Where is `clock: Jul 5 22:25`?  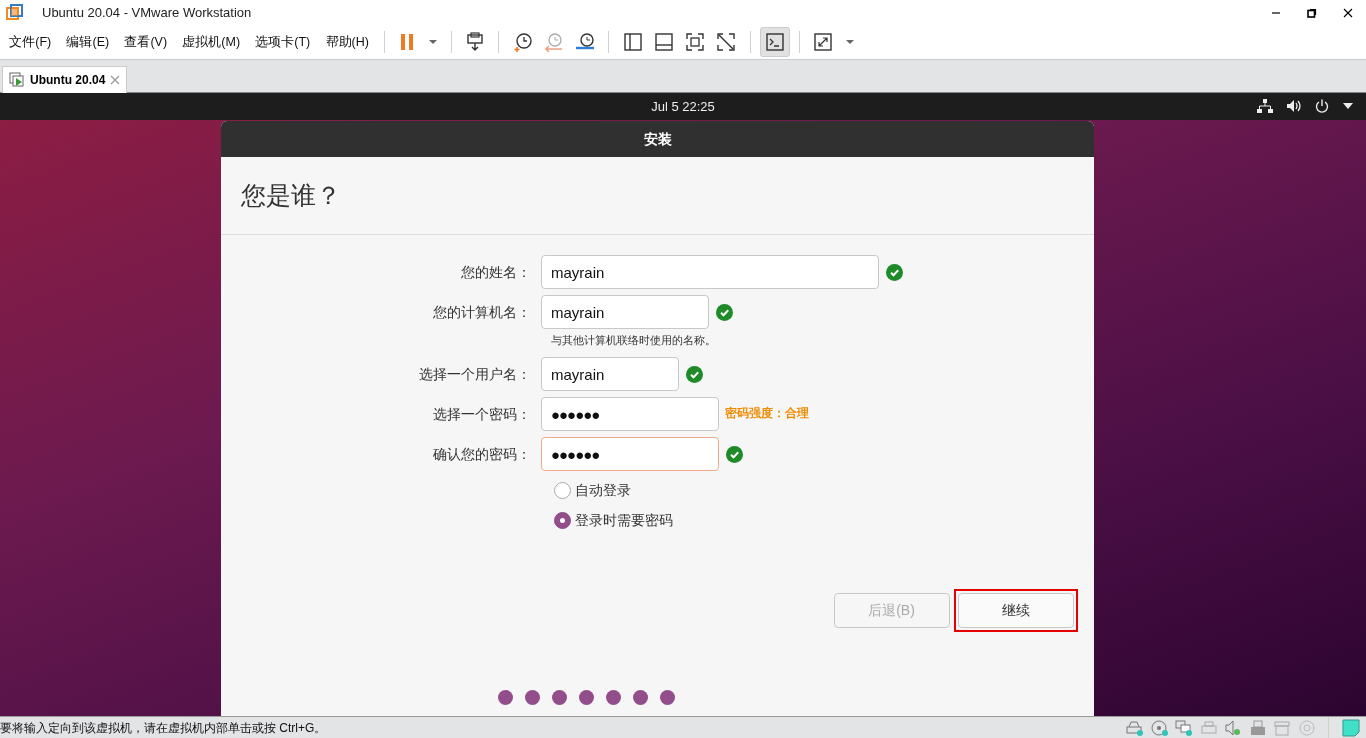
clock: Jul 5 22:25 is located at coordinates (683, 106).